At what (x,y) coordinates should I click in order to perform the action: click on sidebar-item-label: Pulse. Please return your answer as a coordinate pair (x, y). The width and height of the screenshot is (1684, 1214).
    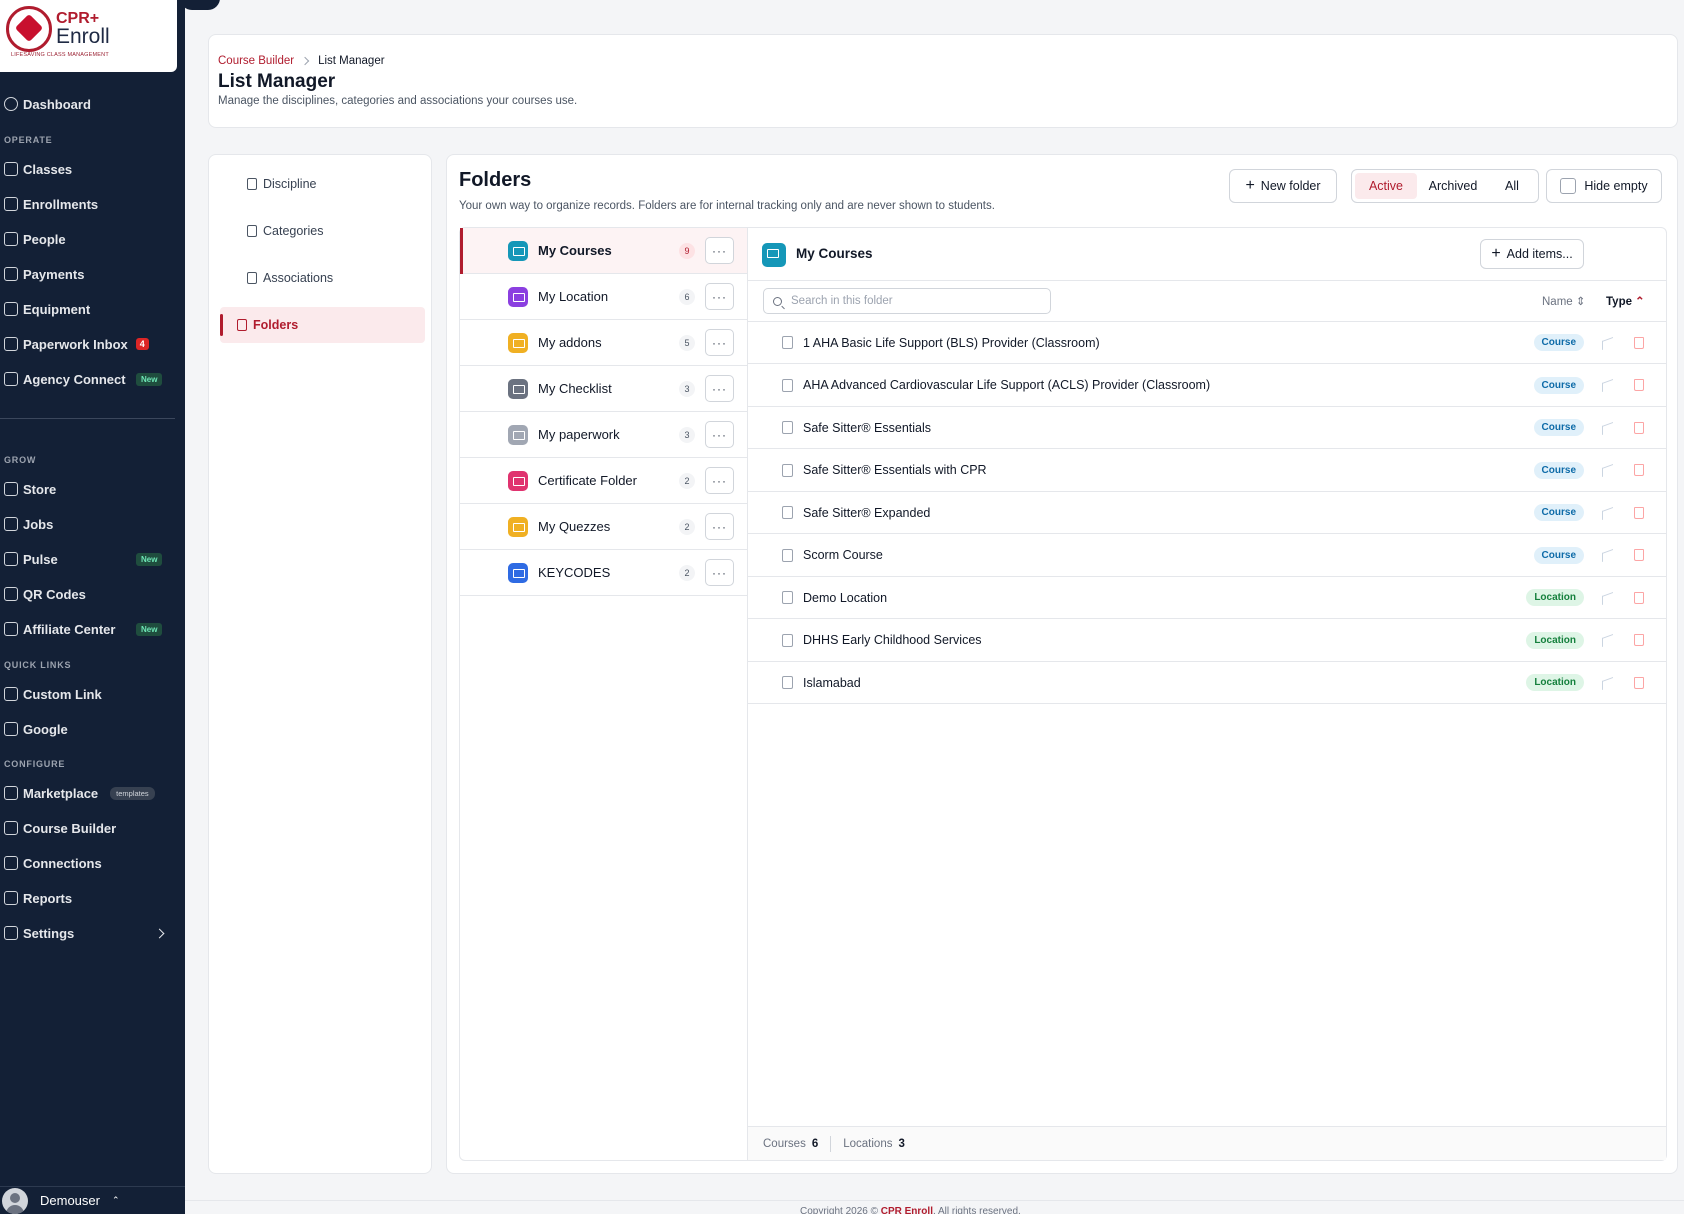
    Looking at the image, I should click on (40, 559).